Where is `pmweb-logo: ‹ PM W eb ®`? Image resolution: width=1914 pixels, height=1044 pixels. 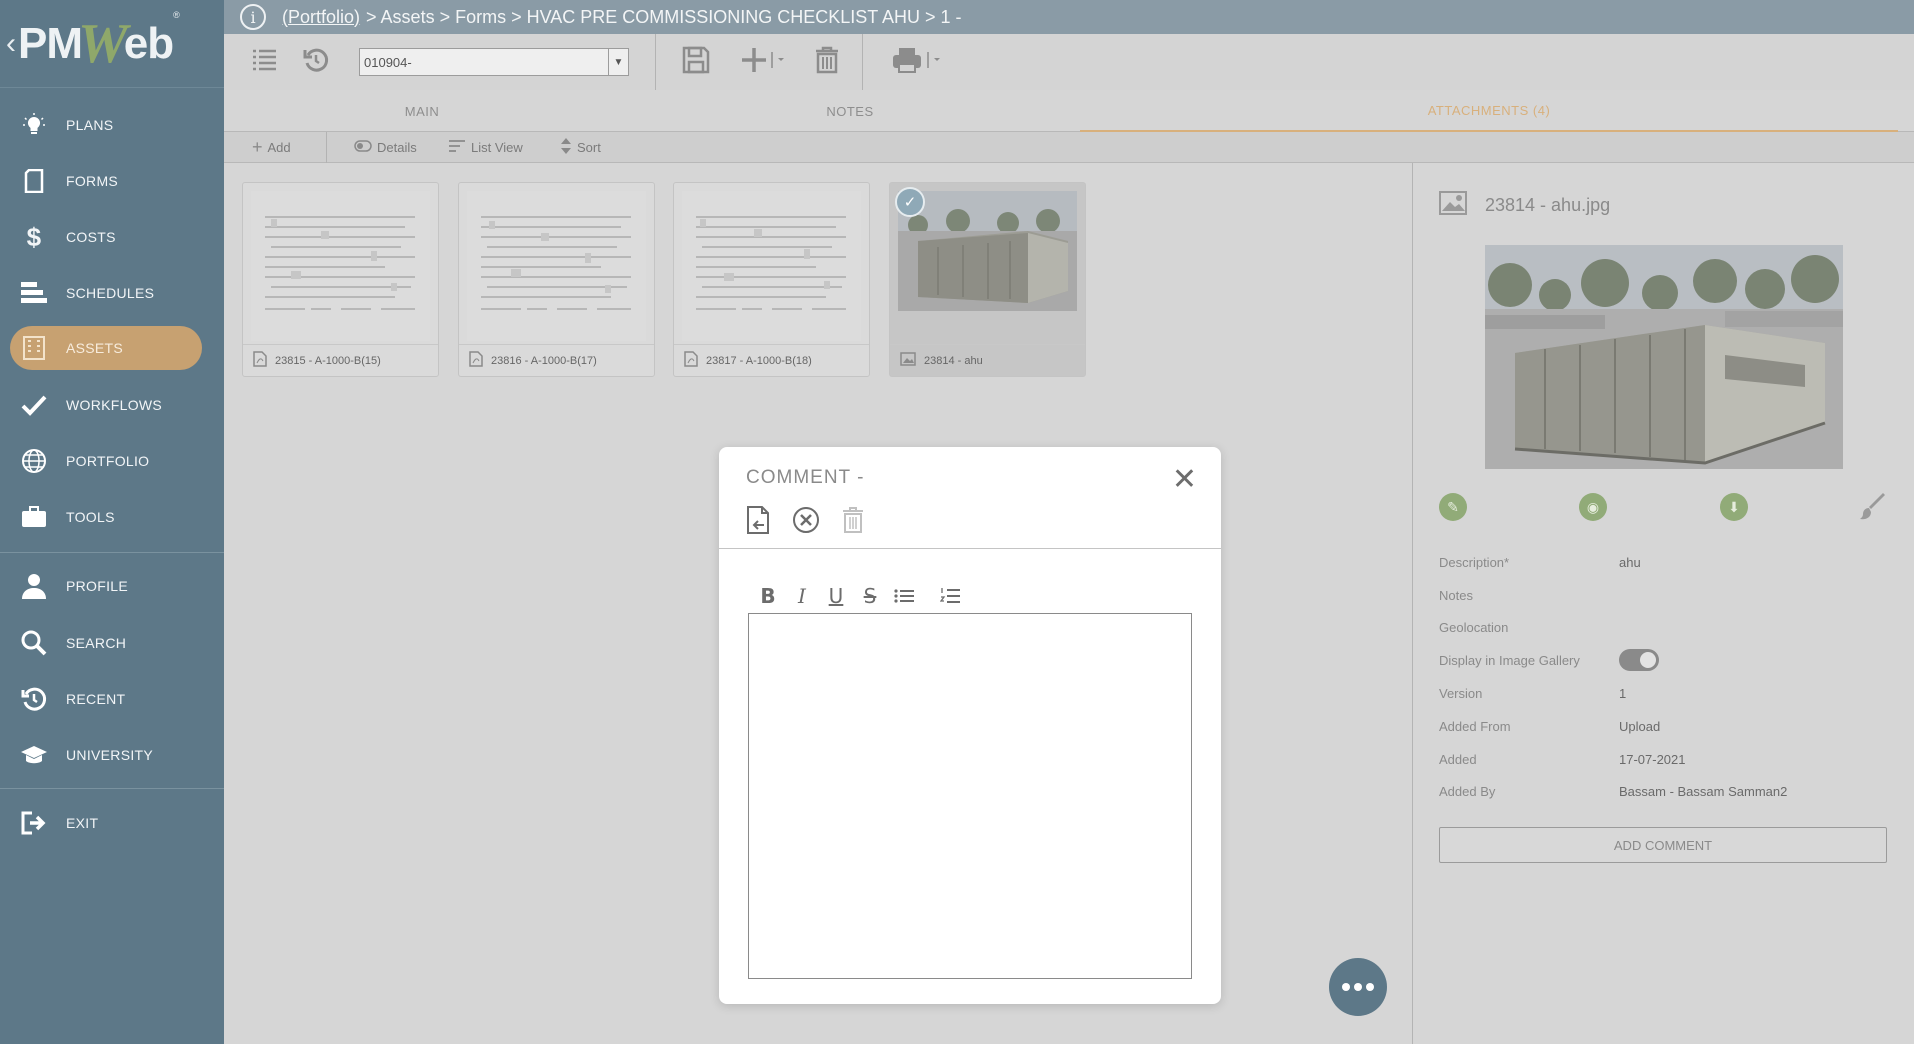
pmweb-logo: ‹ PM W eb ® is located at coordinates (112, 44).